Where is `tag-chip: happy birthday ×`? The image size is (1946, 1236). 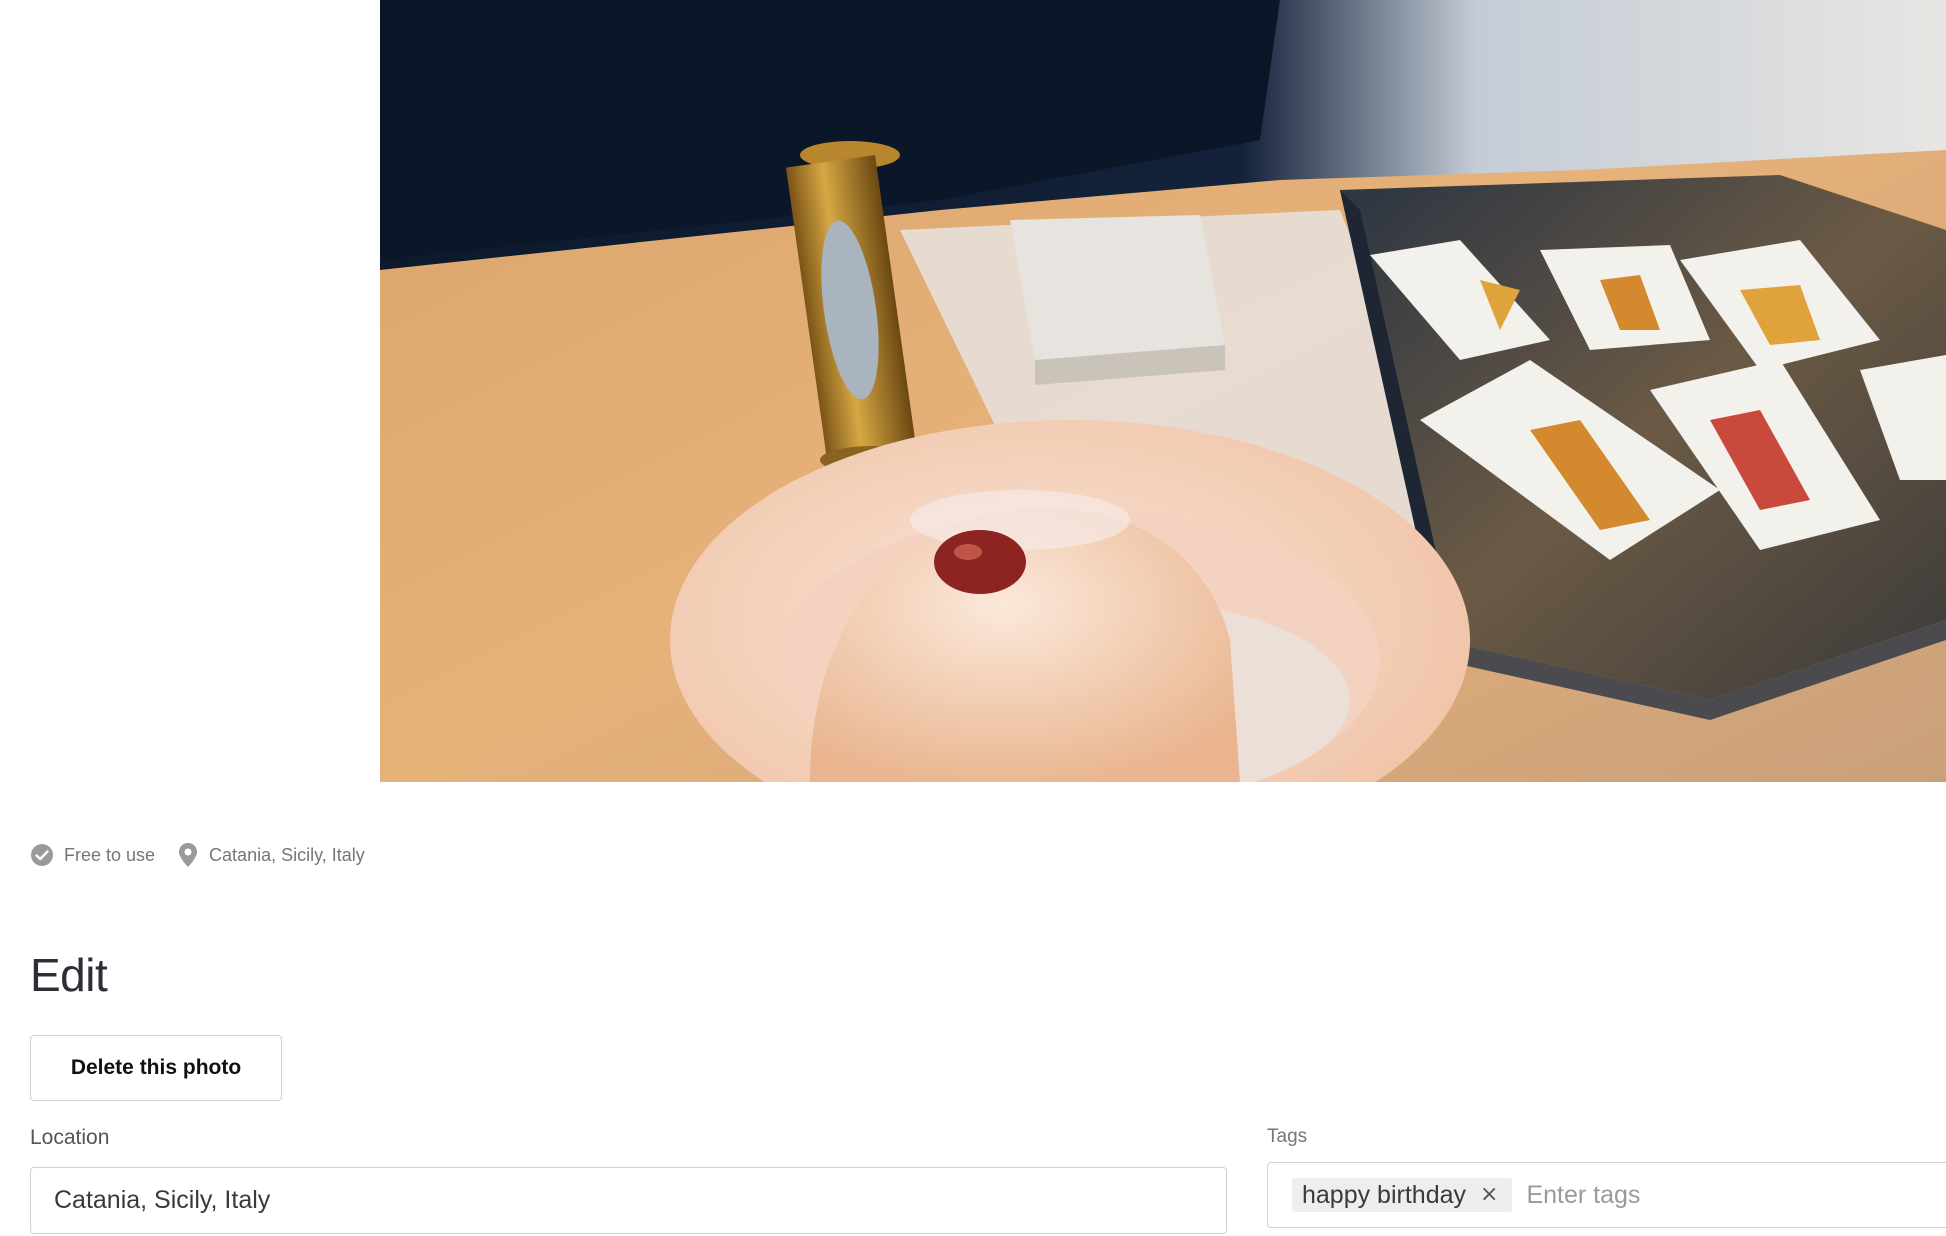 tag-chip: happy birthday × is located at coordinates (1402, 1195).